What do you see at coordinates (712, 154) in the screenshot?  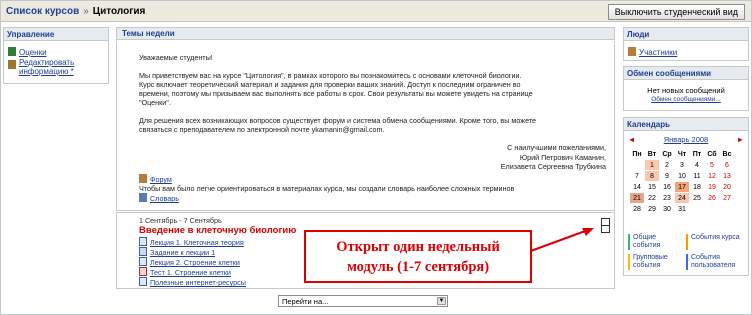 I see `calendar-weekday: Сб` at bounding box center [712, 154].